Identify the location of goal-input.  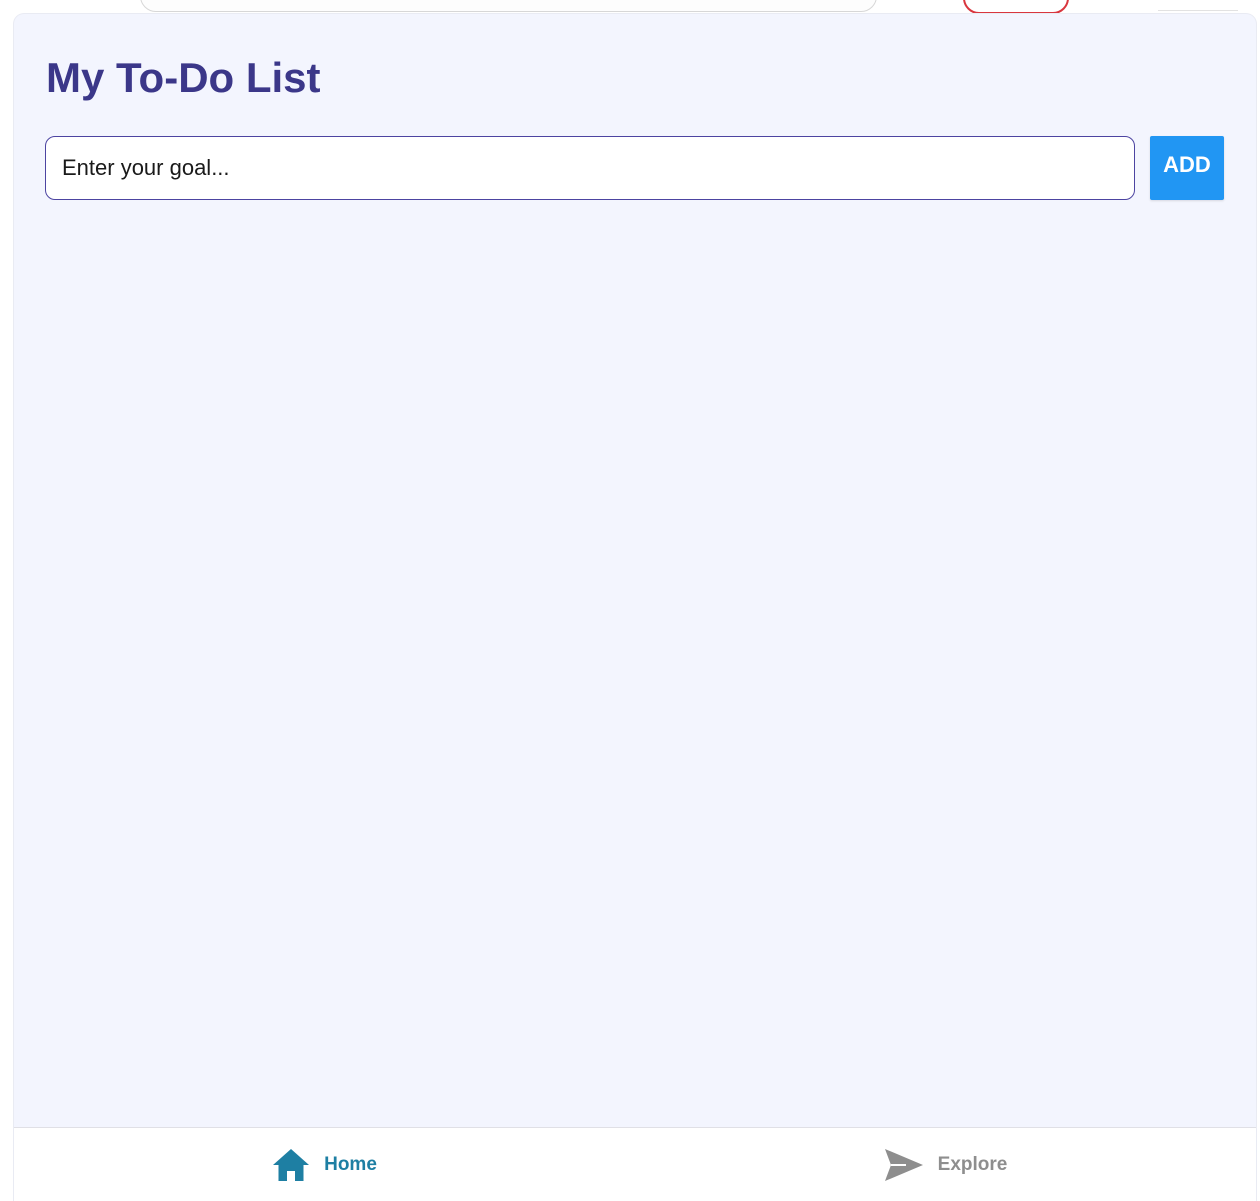
(590, 168).